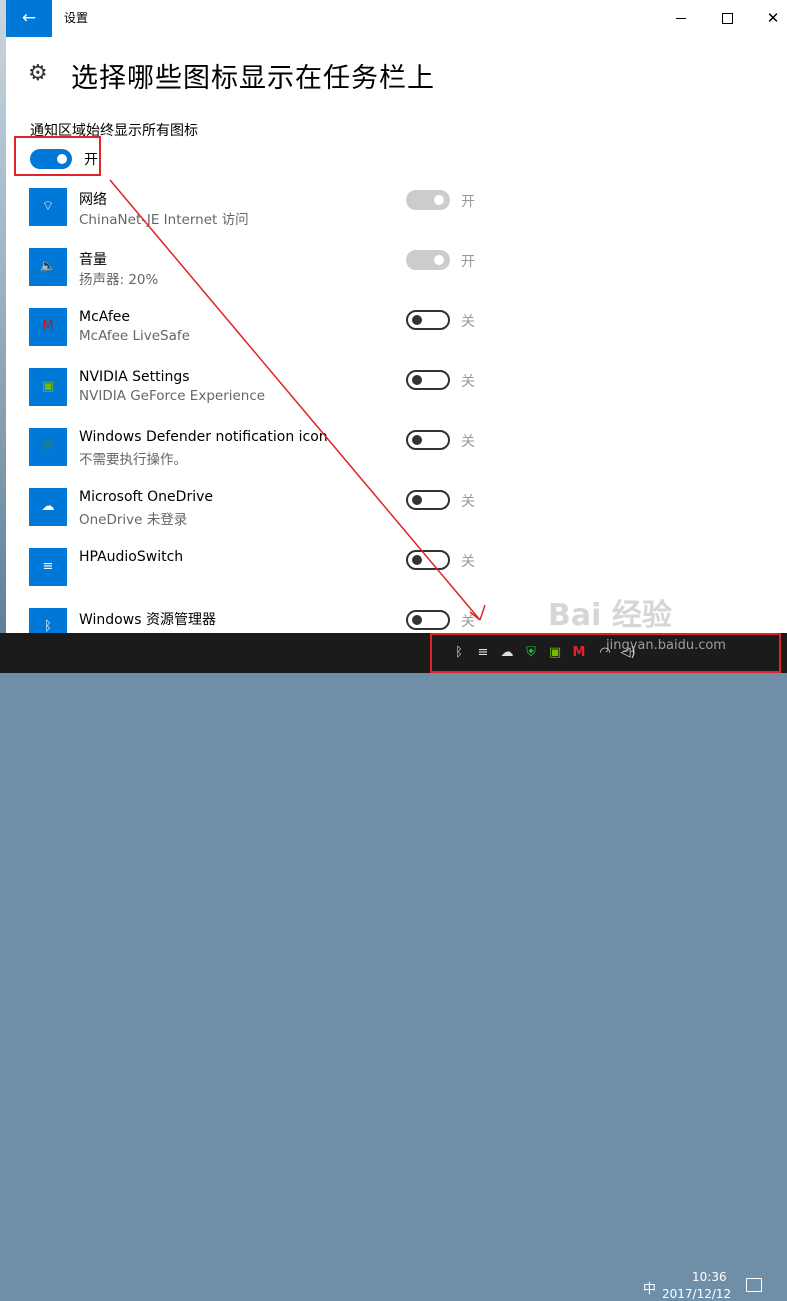 The width and height of the screenshot is (787, 1301). Describe the element at coordinates (754, 1285) in the screenshot. I see `action-center-icon` at that location.